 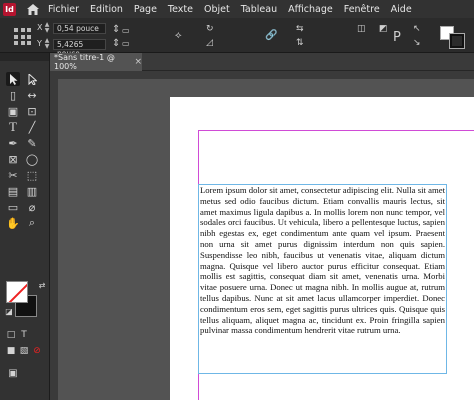 What do you see at coordinates (13, 95) in the screenshot?
I see `page-tool-icon: ▯` at bounding box center [13, 95].